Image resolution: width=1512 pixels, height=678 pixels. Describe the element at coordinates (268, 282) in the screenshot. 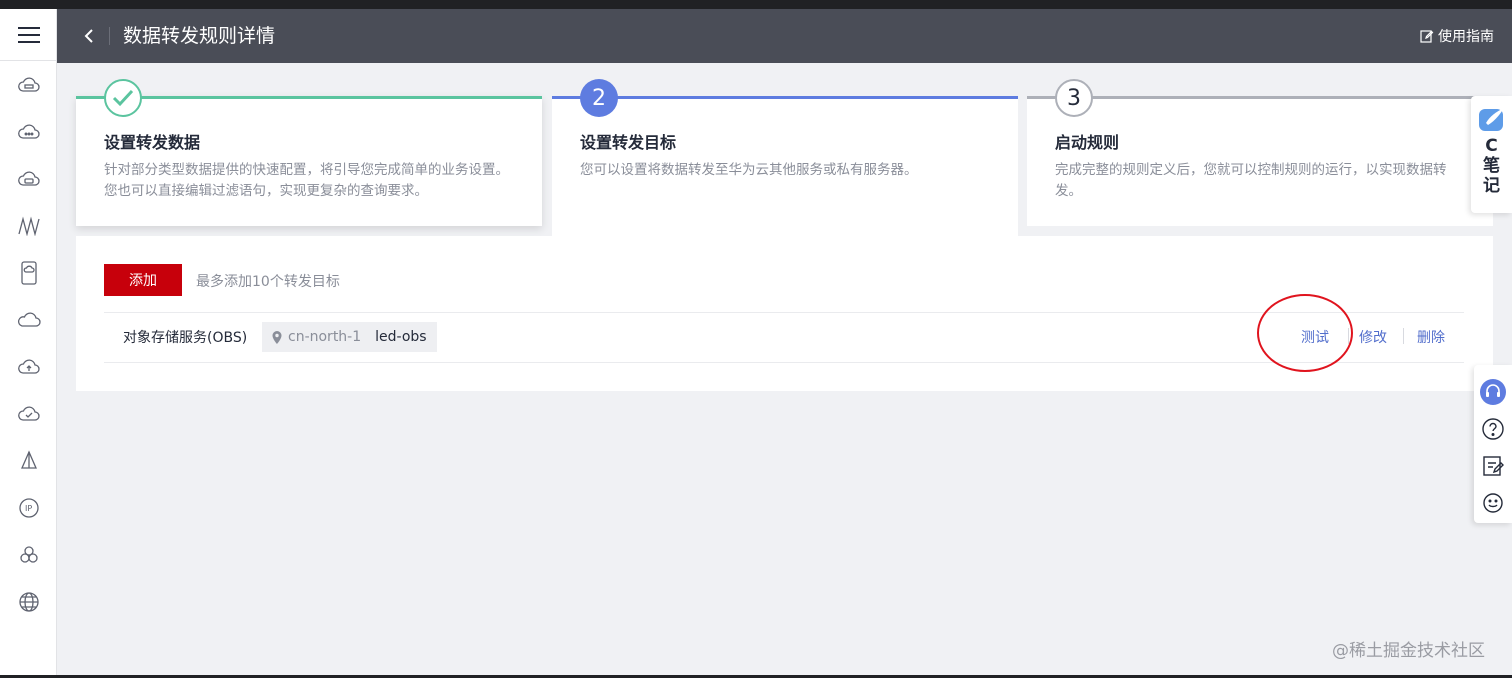

I see `add-hint: 最多添加10个转发目标` at that location.